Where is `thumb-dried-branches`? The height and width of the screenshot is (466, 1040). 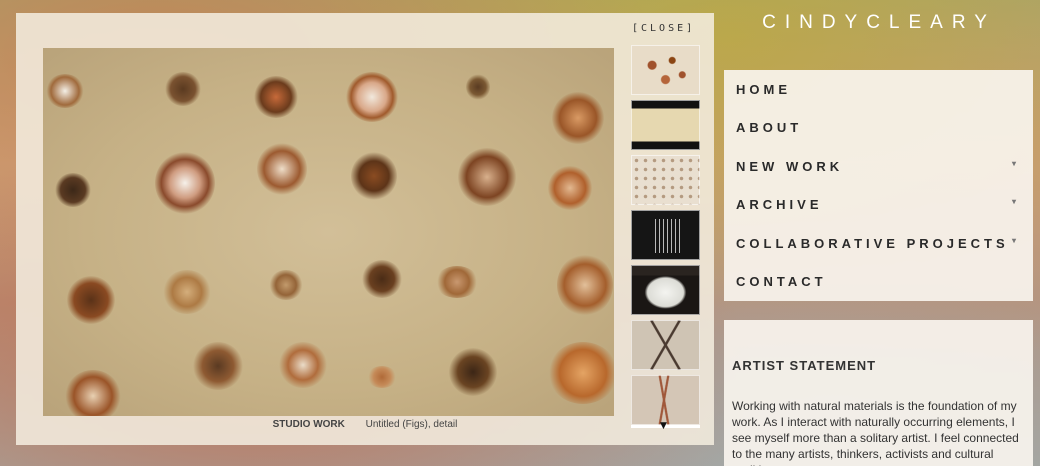 thumb-dried-branches is located at coordinates (665, 345).